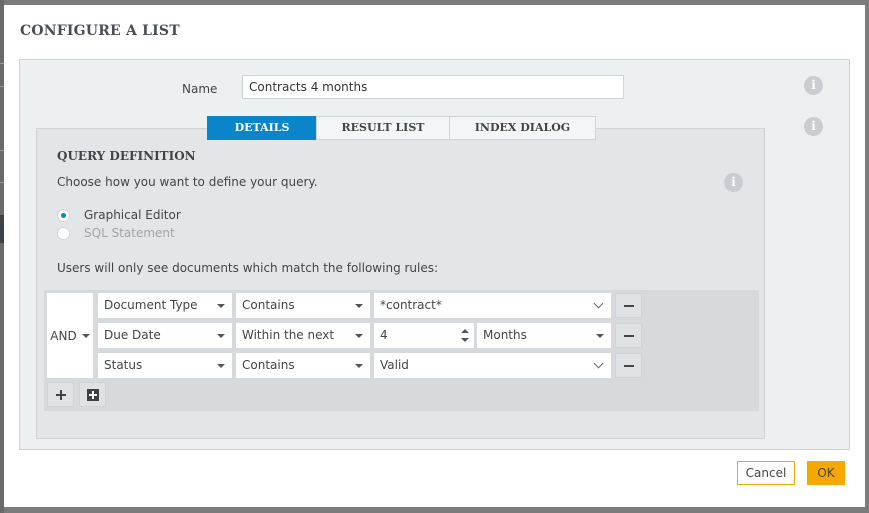 The image size is (869, 513). What do you see at coordinates (262, 128) in the screenshot?
I see `tab-details: DETAILS` at bounding box center [262, 128].